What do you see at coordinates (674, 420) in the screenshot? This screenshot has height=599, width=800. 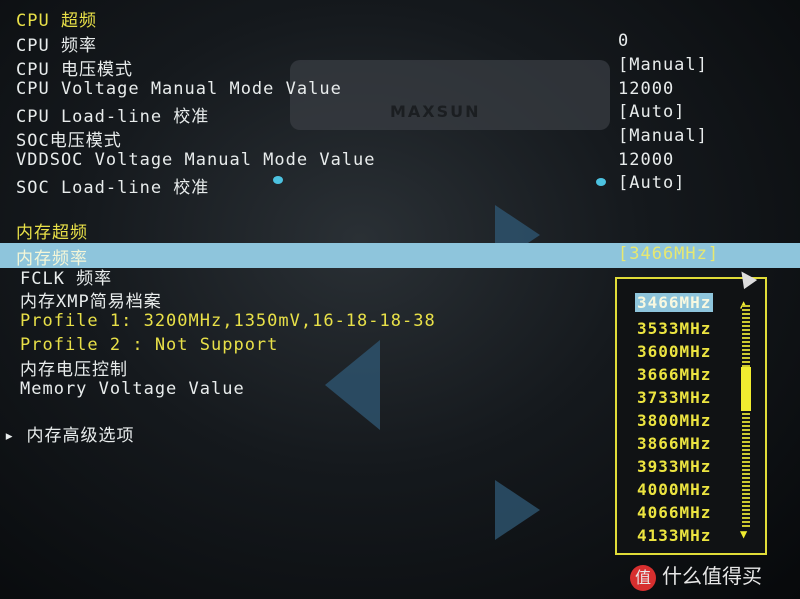 I see `dropdown-option: 3800MHz` at bounding box center [674, 420].